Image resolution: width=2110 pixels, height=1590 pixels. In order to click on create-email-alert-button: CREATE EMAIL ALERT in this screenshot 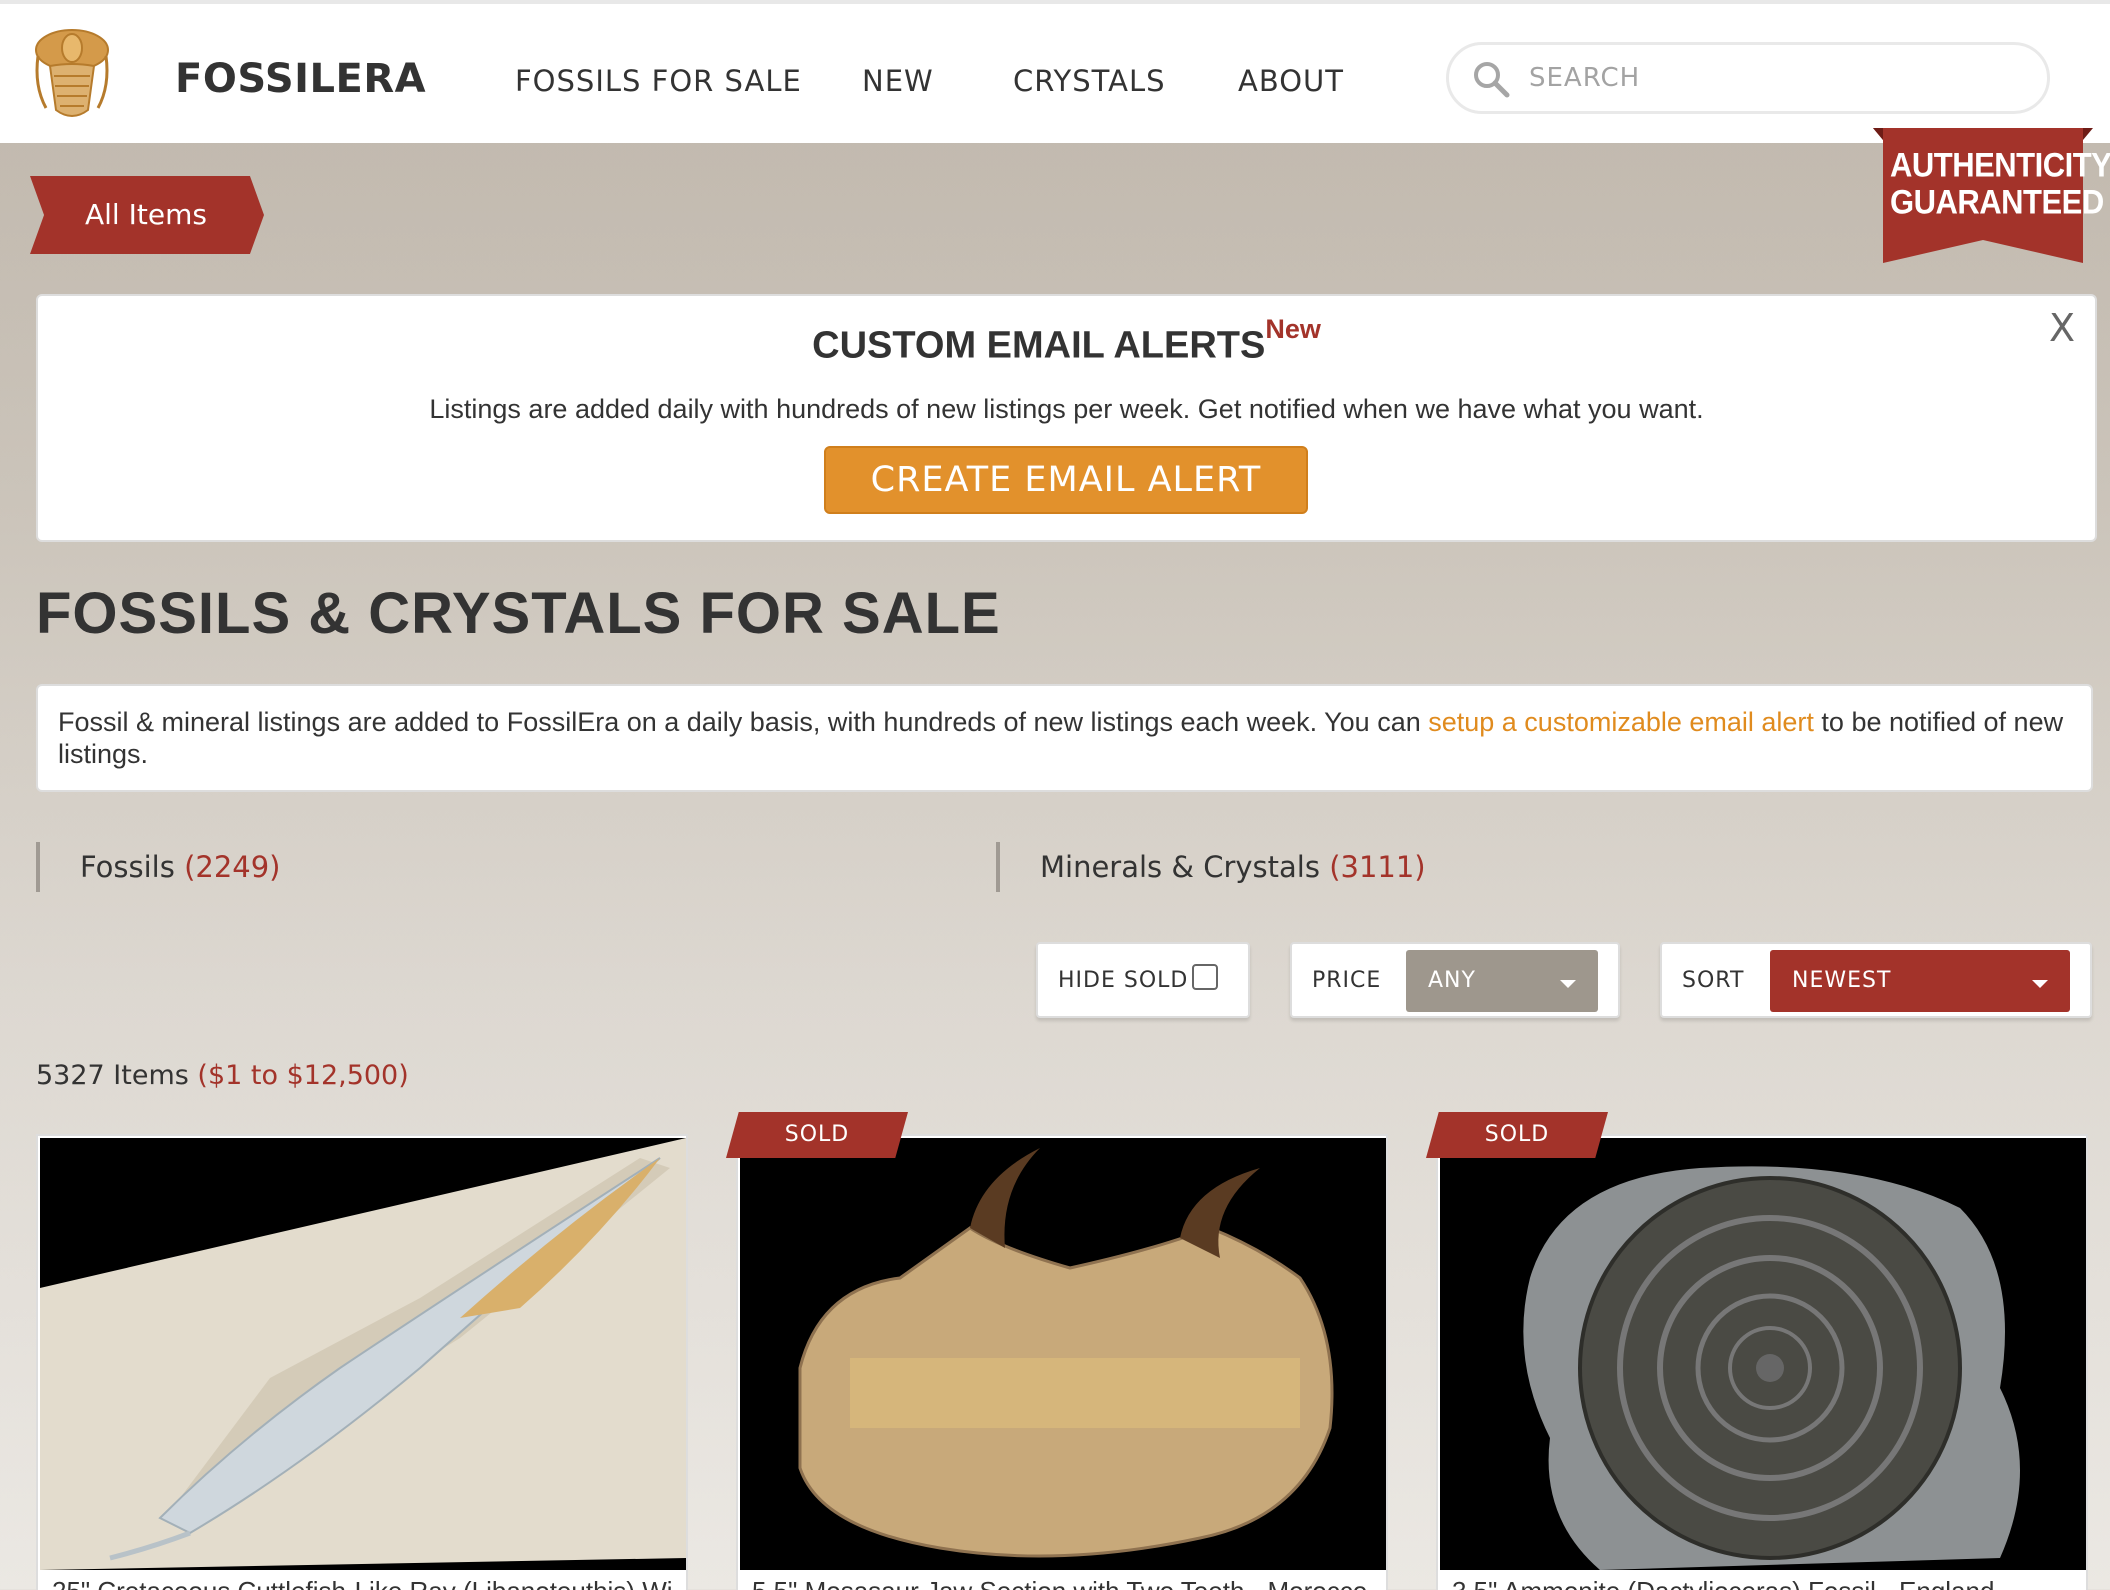, I will do `click(1066, 480)`.